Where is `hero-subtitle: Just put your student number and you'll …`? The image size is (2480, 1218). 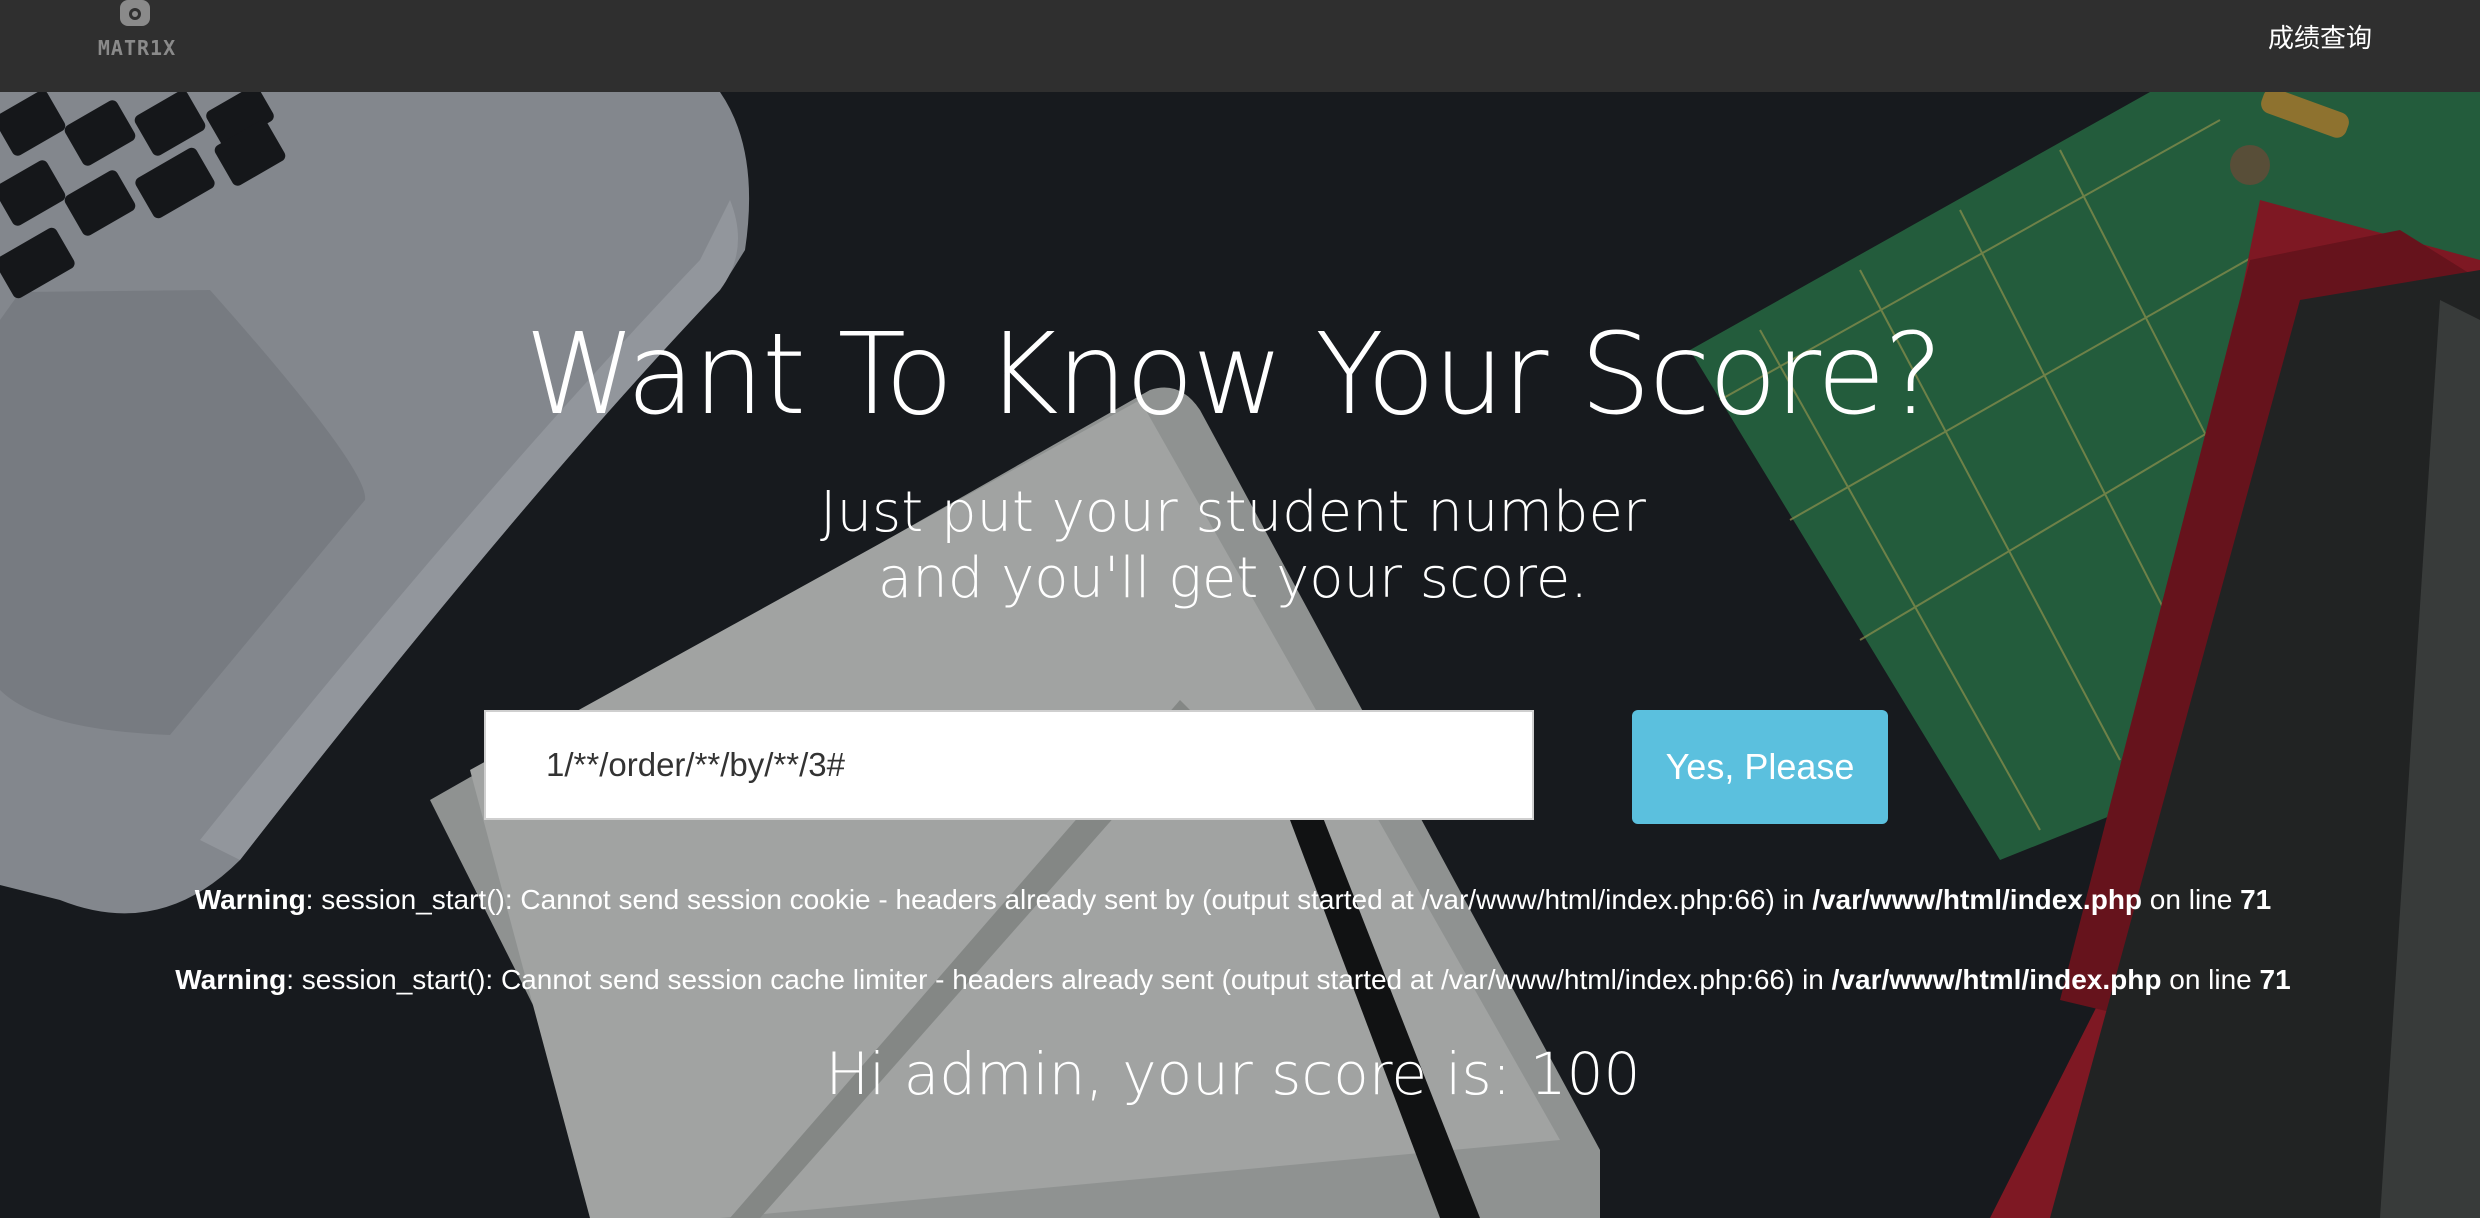 hero-subtitle: Just put your student number and you'll … is located at coordinates (1233, 546).